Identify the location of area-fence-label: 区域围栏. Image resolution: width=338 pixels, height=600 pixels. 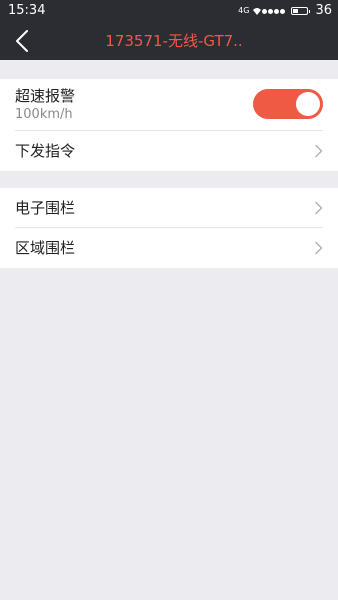
(45, 248).